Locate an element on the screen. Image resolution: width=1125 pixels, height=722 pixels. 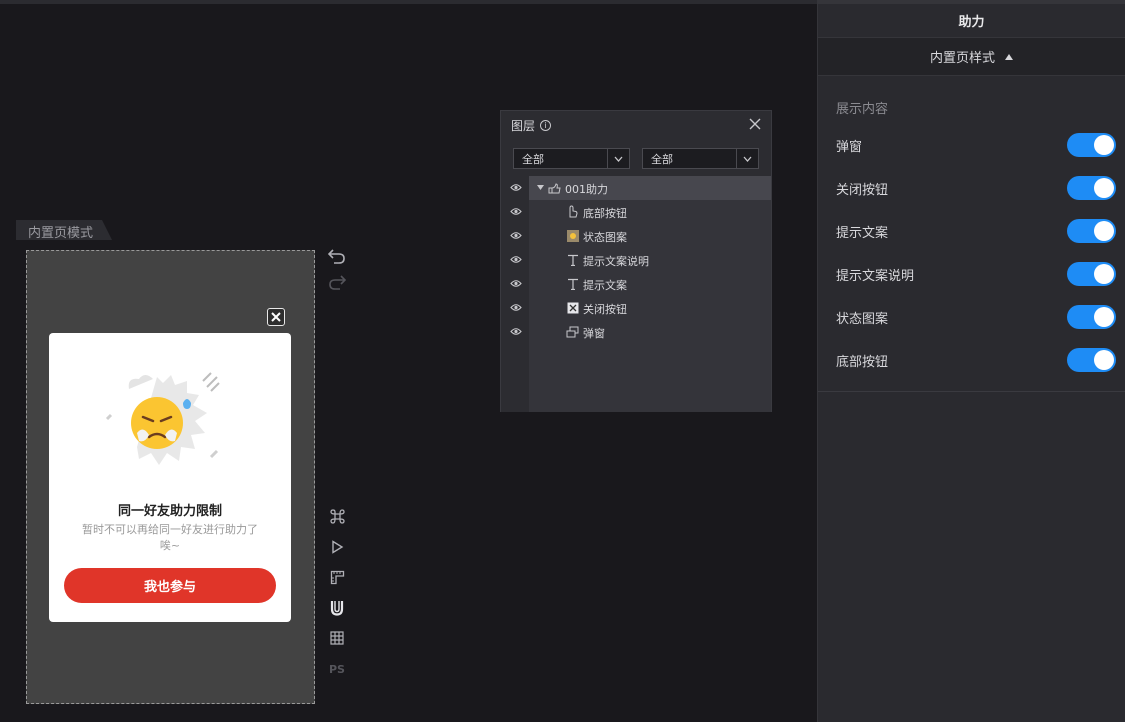
grid-icon is located at coordinates (337, 638).